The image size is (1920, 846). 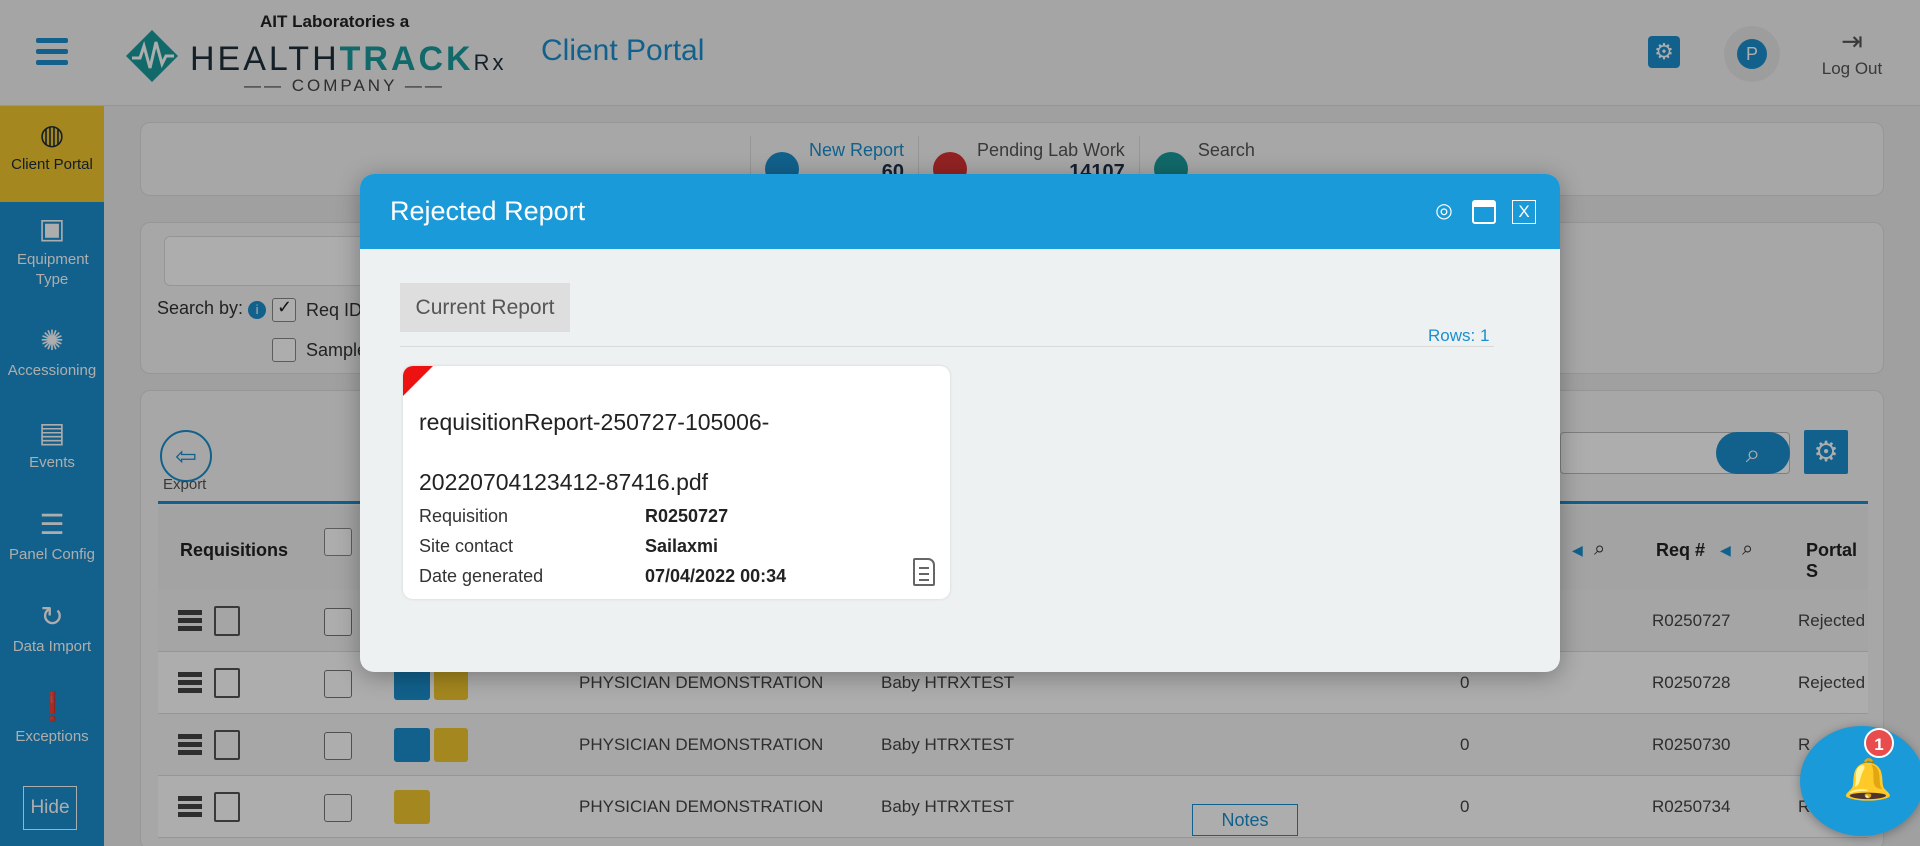 I want to click on notification-bell-button: 🔔, so click(x=1860, y=781).